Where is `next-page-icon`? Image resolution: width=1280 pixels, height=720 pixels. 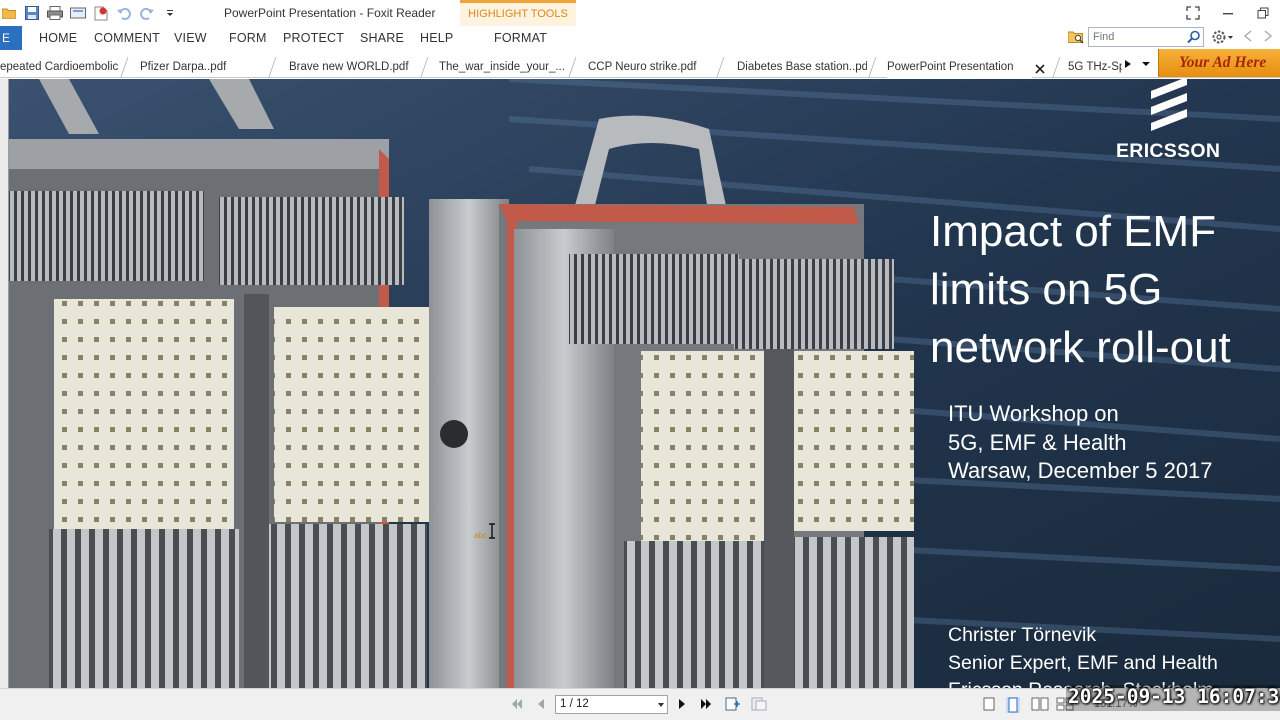
next-page-icon is located at coordinates (682, 705).